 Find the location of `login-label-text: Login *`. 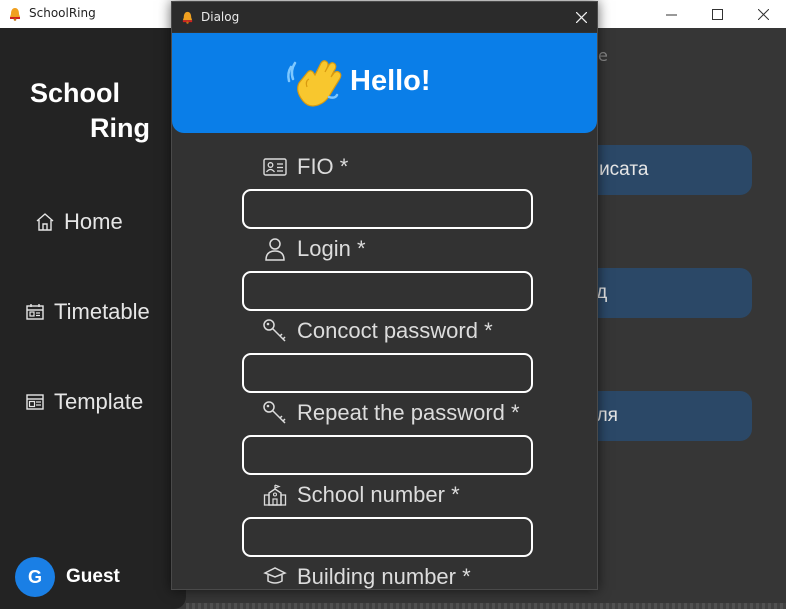

login-label-text: Login * is located at coordinates (331, 248).